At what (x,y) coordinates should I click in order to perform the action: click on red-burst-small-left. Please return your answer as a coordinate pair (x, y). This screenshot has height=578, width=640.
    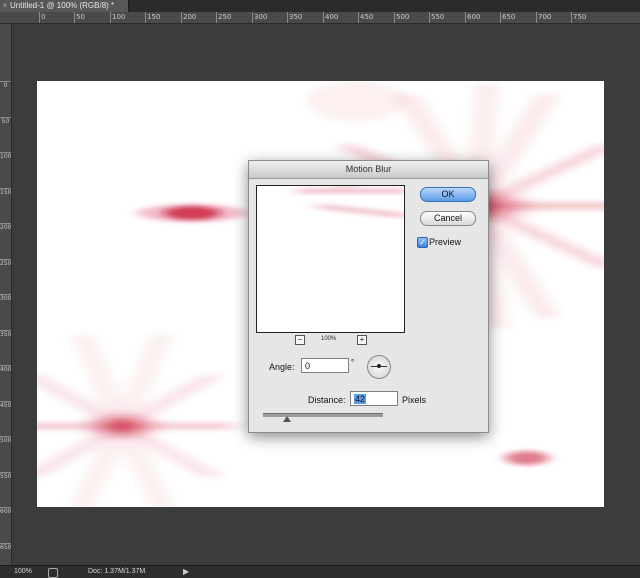
    Looking at the image, I should click on (192, 213).